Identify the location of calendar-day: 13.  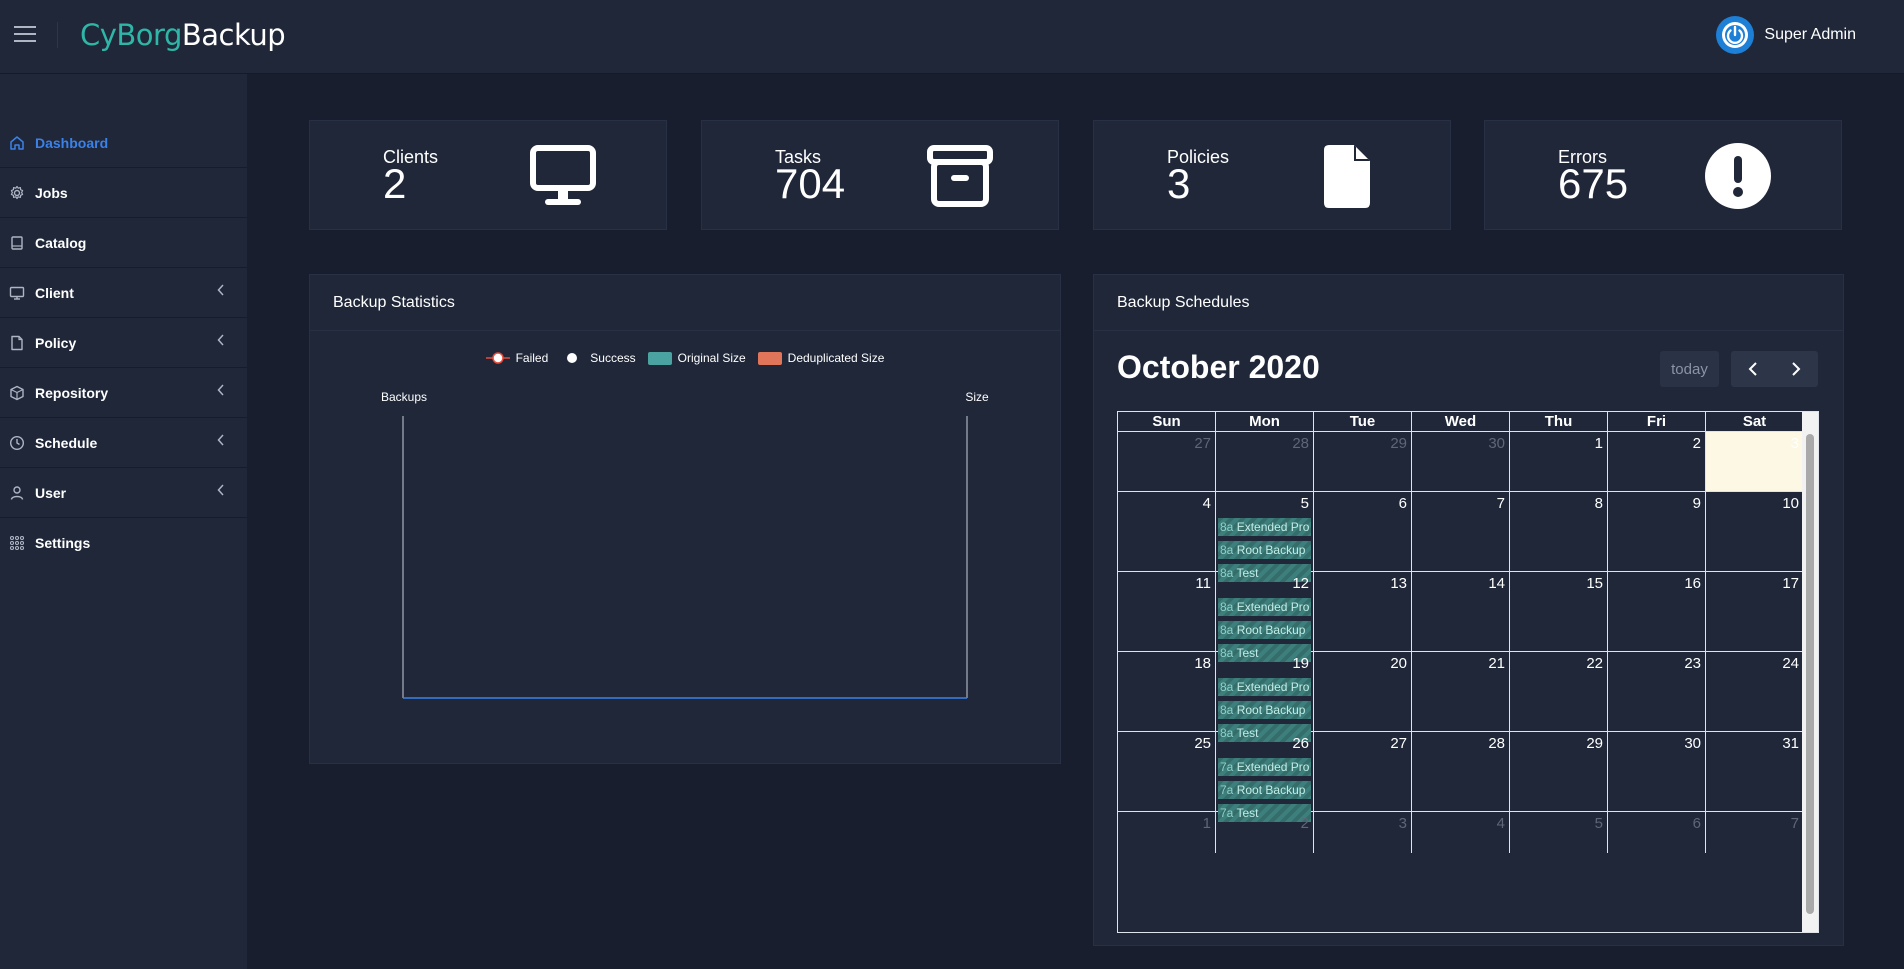
(1363, 611).